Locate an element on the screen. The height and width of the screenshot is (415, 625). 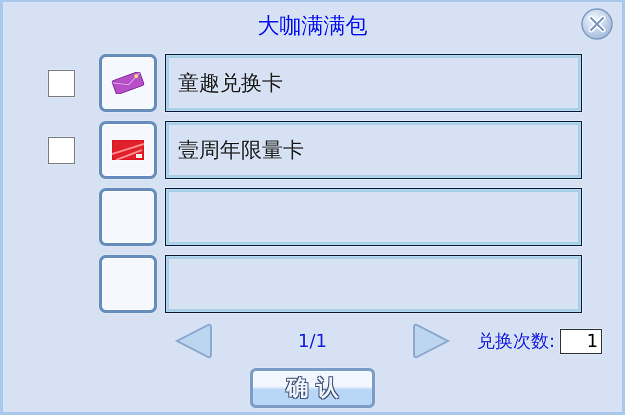
window-title: 大咖满满包 is located at coordinates (313, 27).